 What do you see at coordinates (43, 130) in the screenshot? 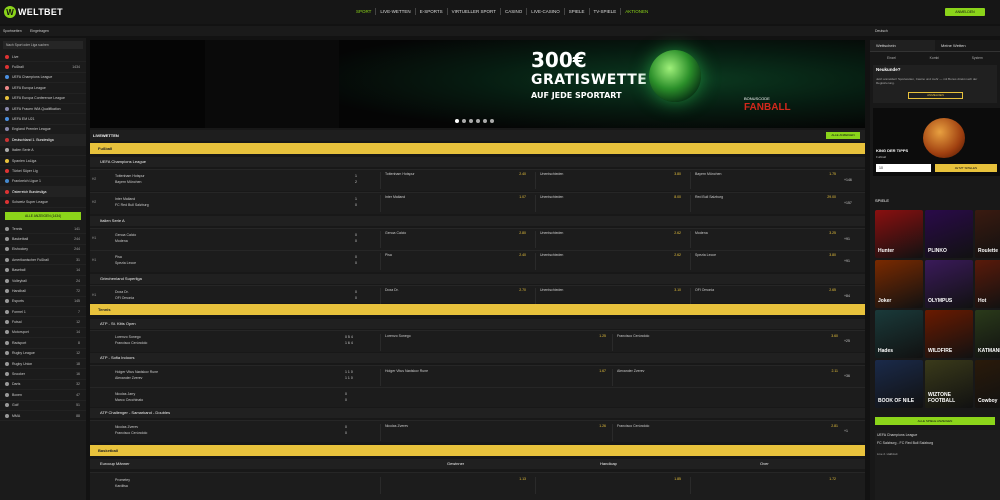
I see `sidebar-item: England Premier League` at bounding box center [43, 130].